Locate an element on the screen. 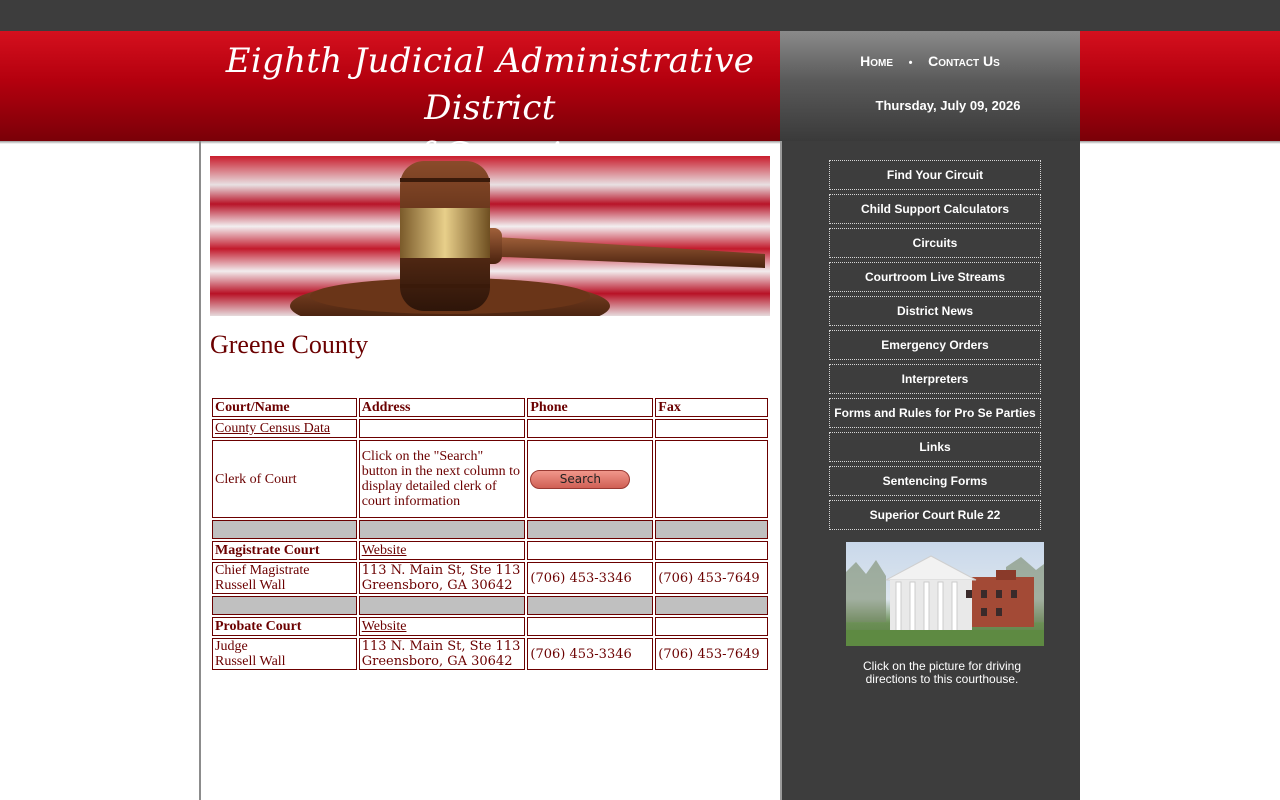 The width and height of the screenshot is (1280, 800). table-header-row: Court/Name Address Phone Fax is located at coordinates (490, 407).